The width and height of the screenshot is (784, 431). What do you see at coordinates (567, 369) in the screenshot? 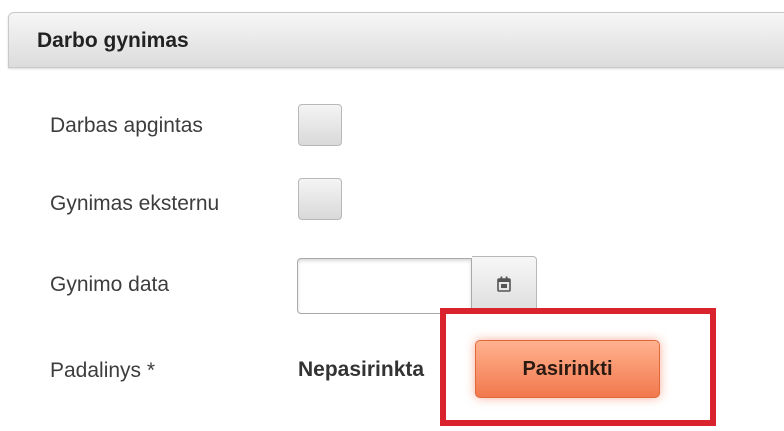
I see `select-unit-button: Pasirinkti` at bounding box center [567, 369].